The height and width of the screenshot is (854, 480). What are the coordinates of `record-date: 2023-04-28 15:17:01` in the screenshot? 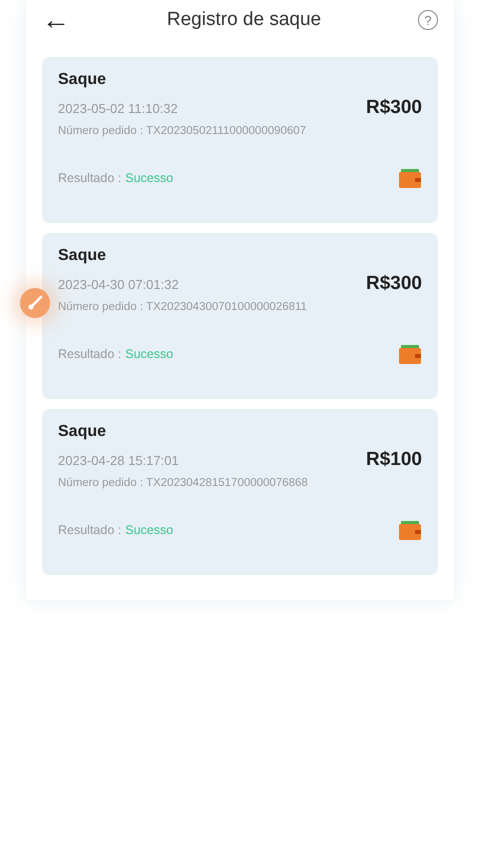 It's located at (118, 460).